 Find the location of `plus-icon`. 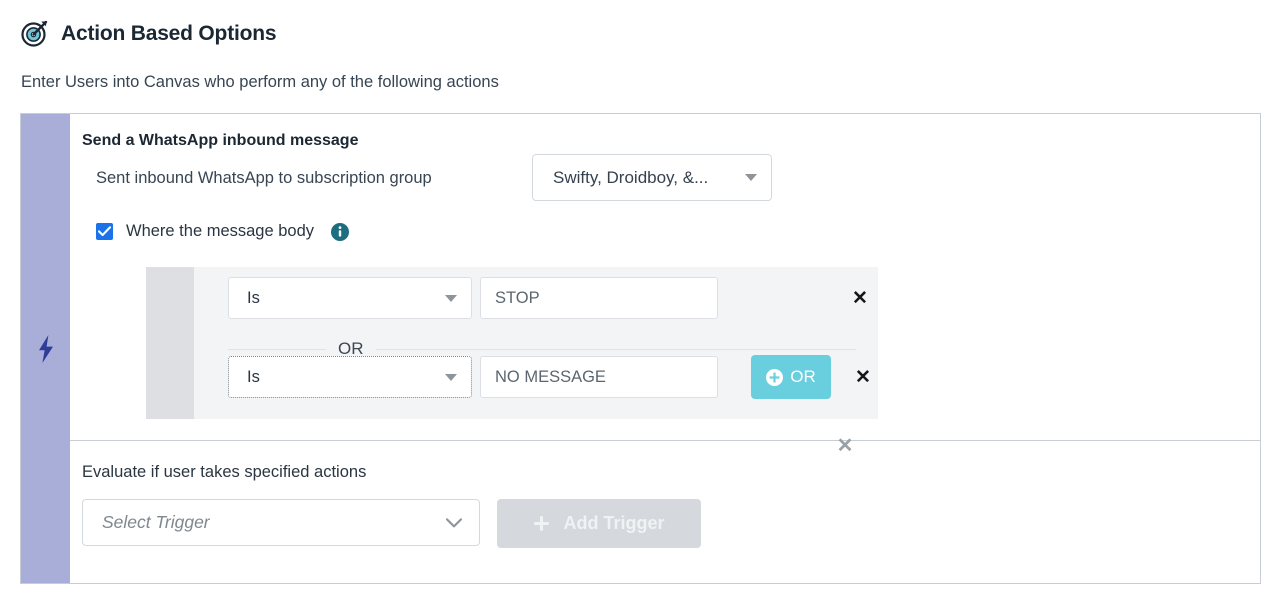

plus-icon is located at coordinates (541, 523).